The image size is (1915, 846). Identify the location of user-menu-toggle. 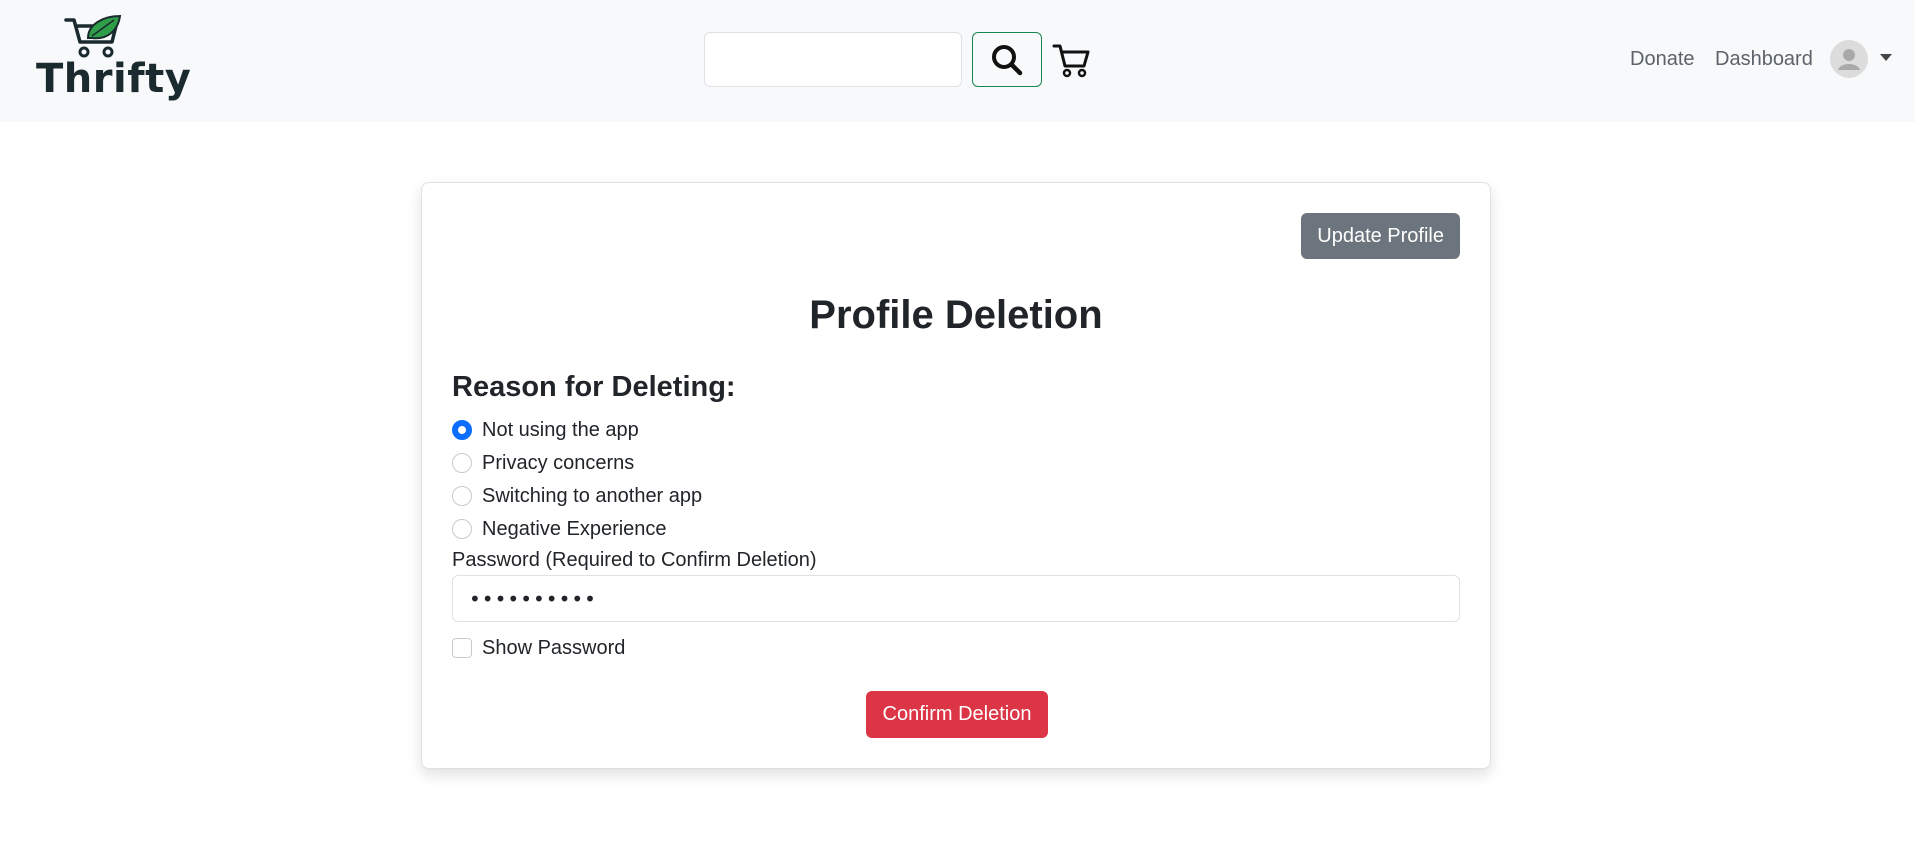
(1862, 60).